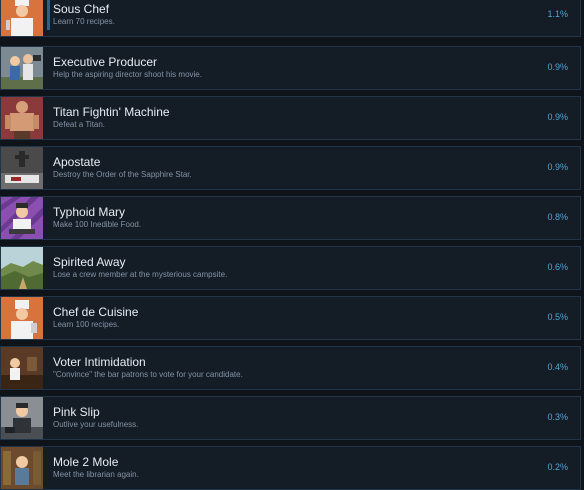 The height and width of the screenshot is (490, 584). What do you see at coordinates (557, 317) in the screenshot?
I see `achievement-percent: 0.5%` at bounding box center [557, 317].